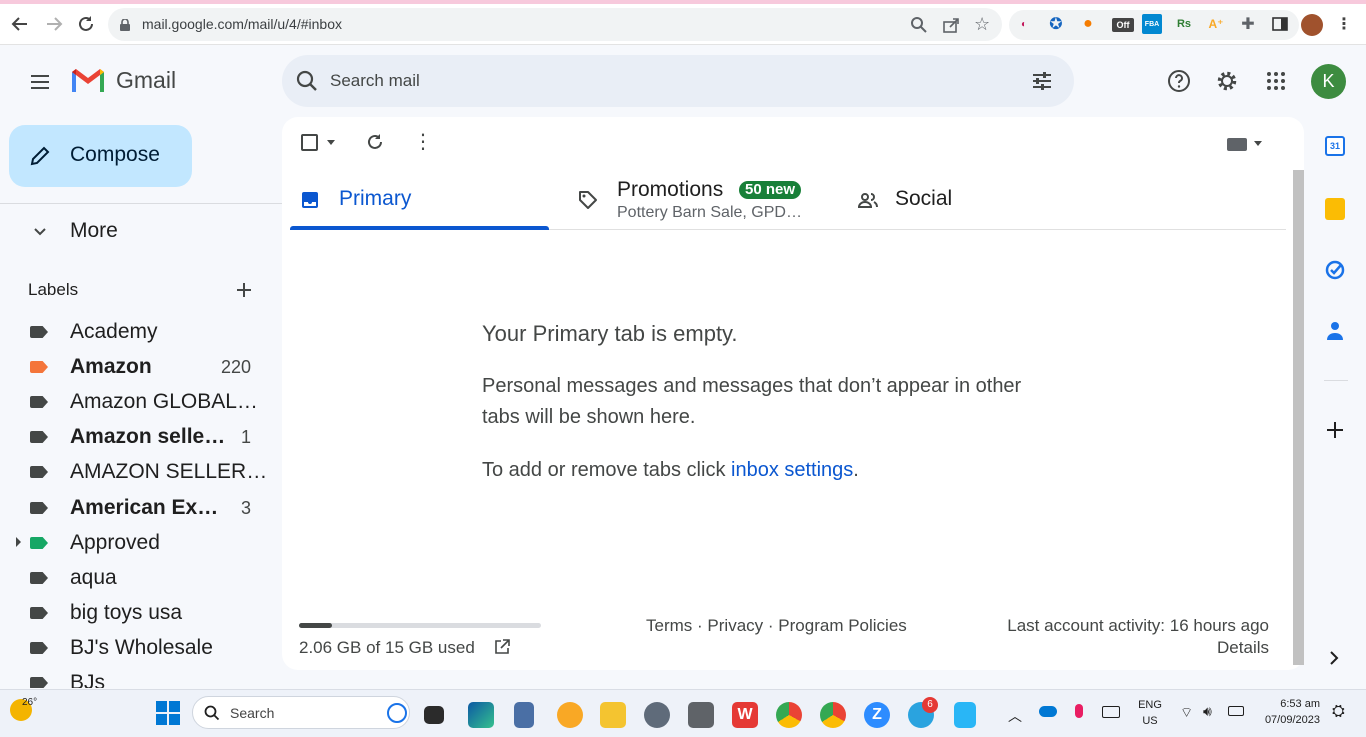  What do you see at coordinates (613, 715) in the screenshot?
I see `file-explorer-icon` at bounding box center [613, 715].